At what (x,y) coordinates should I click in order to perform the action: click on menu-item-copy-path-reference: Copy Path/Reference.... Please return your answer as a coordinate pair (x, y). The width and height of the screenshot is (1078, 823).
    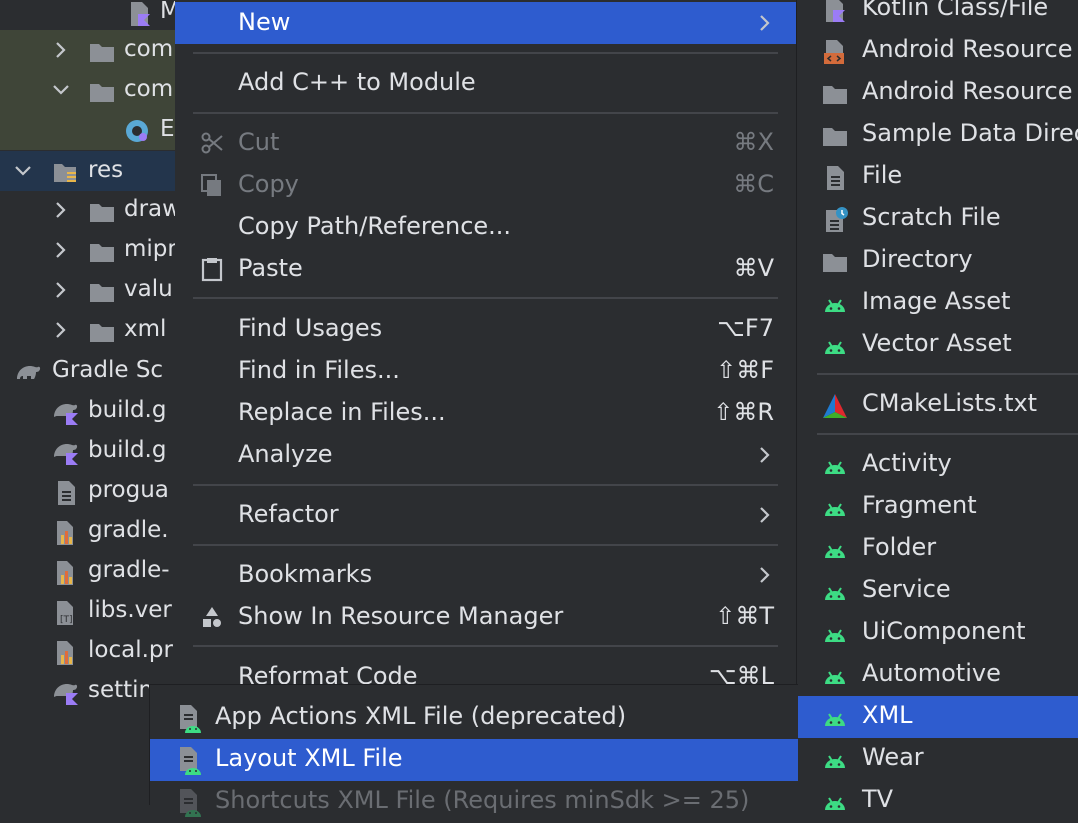
    Looking at the image, I should click on (485, 227).